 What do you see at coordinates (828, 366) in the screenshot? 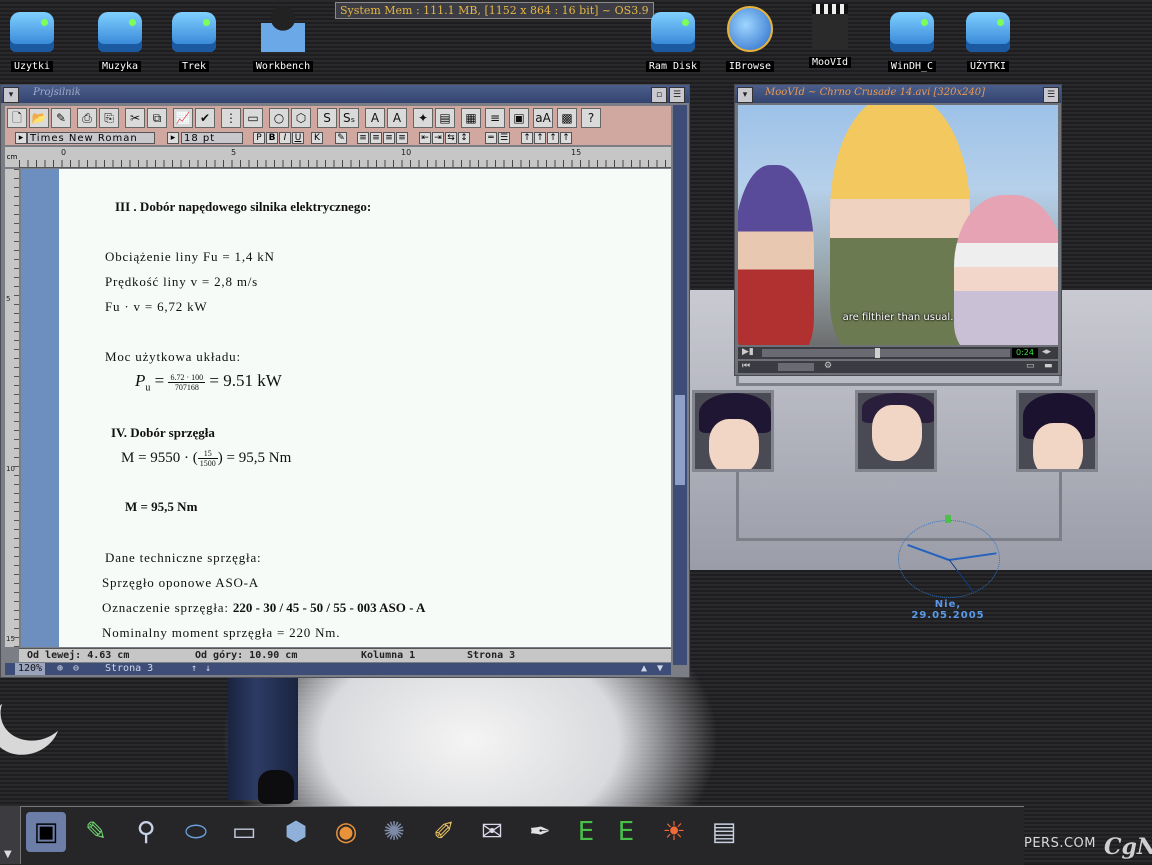
I see `settings-icon: ⚙` at bounding box center [828, 366].